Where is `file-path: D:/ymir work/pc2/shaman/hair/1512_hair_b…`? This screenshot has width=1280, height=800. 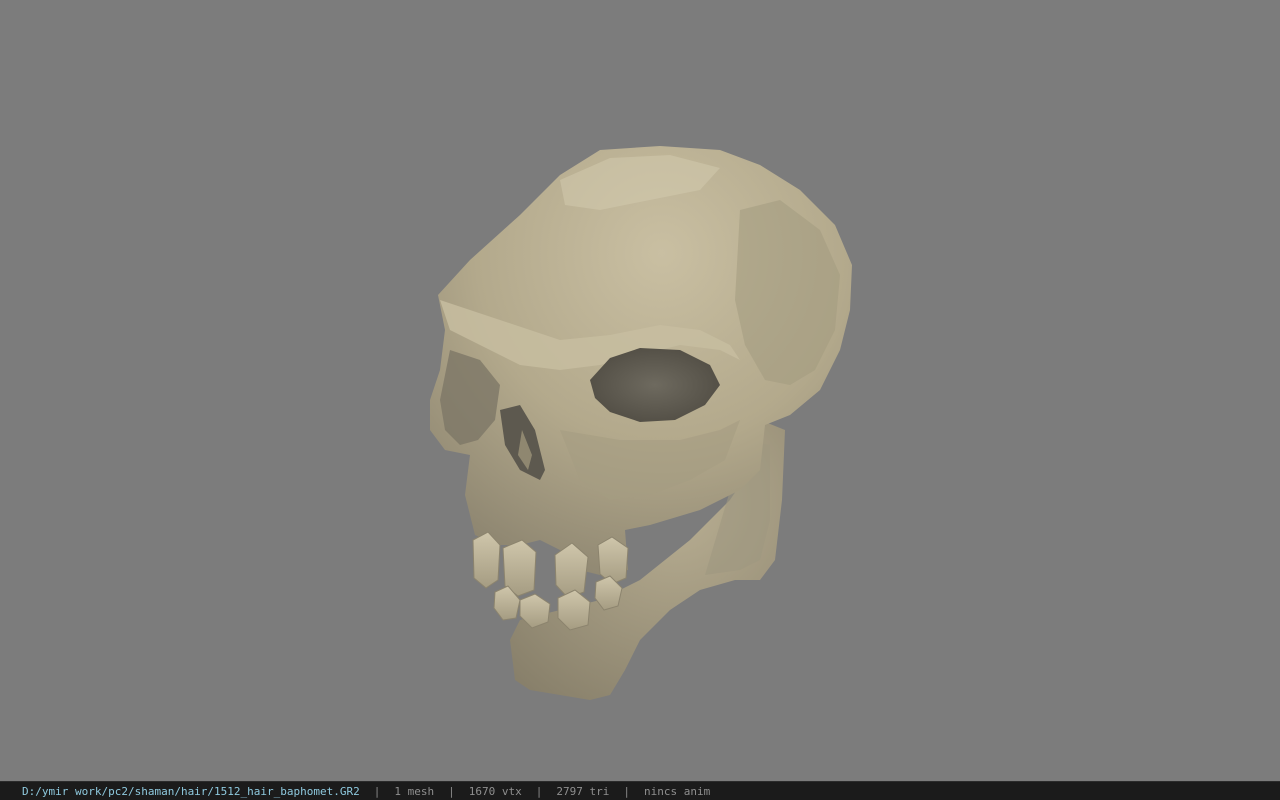 file-path: D:/ymir work/pc2/shaman/hair/1512_hair_b… is located at coordinates (191, 791).